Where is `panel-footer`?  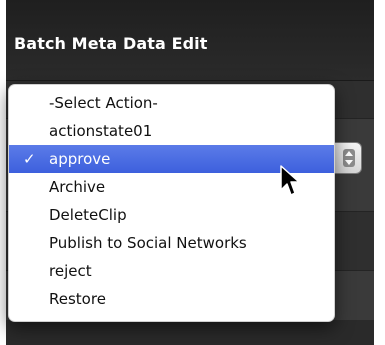
panel-footer is located at coordinates (190, 332).